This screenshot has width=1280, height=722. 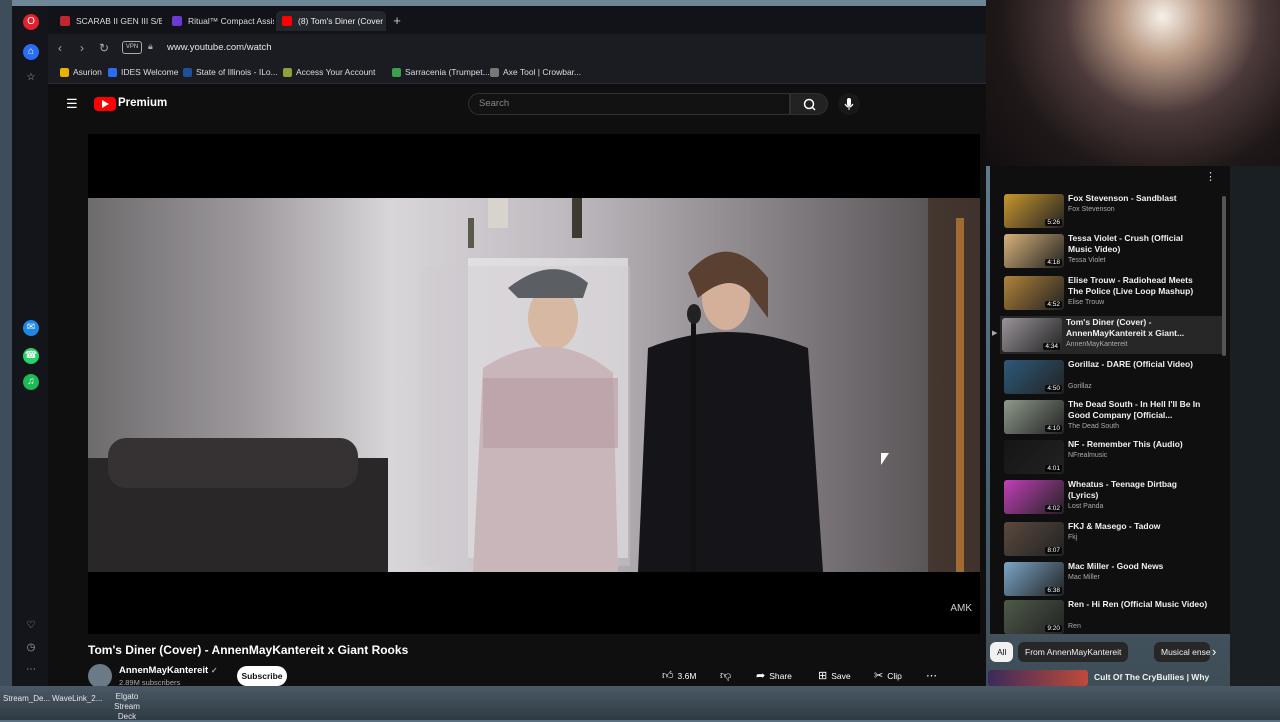 What do you see at coordinates (1130, 364) in the screenshot?
I see `rec-title: Gorillaz - DARE (Official Video)` at bounding box center [1130, 364].